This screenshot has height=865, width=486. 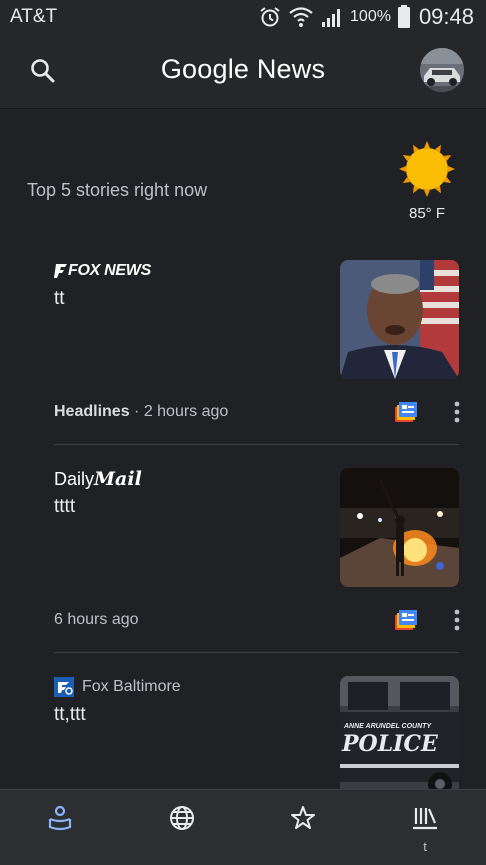 I want to click on newsstand-icon, so click(x=425, y=819).